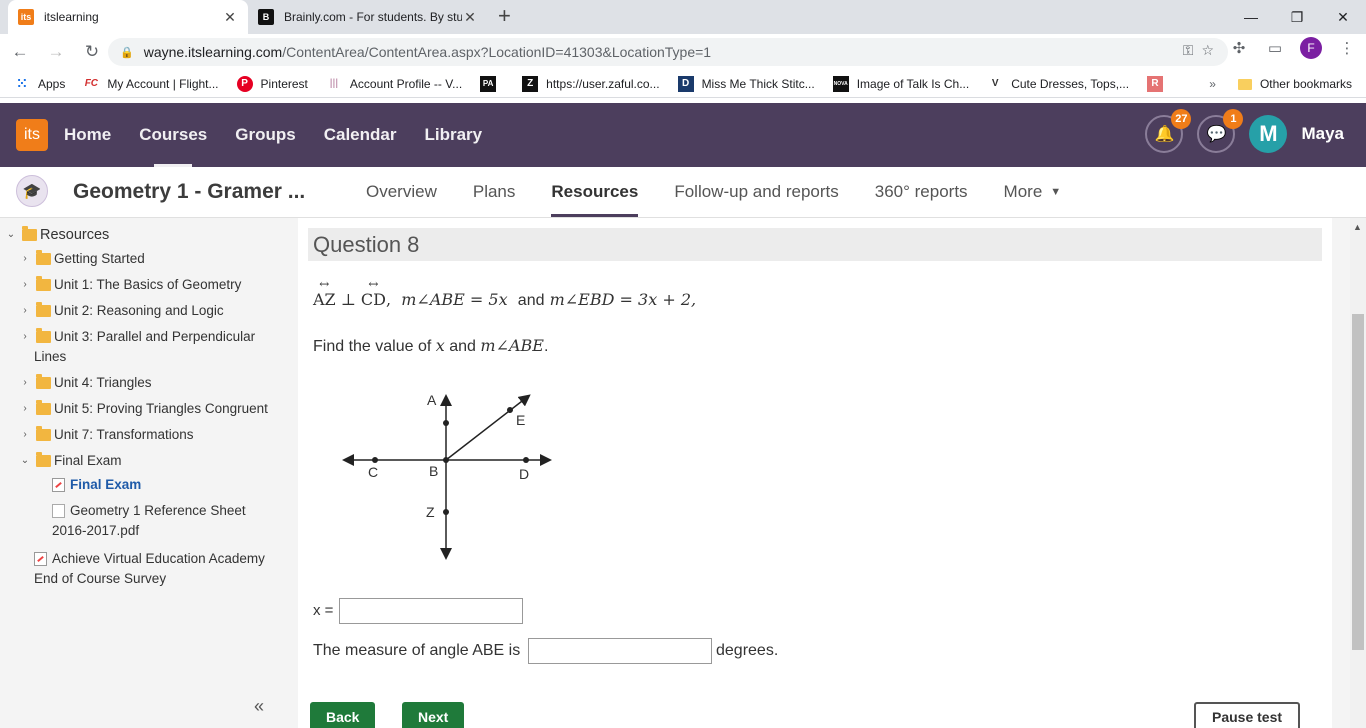  What do you see at coordinates (32, 135) in the screenshot?
I see `itslearning-logo: its` at bounding box center [32, 135].